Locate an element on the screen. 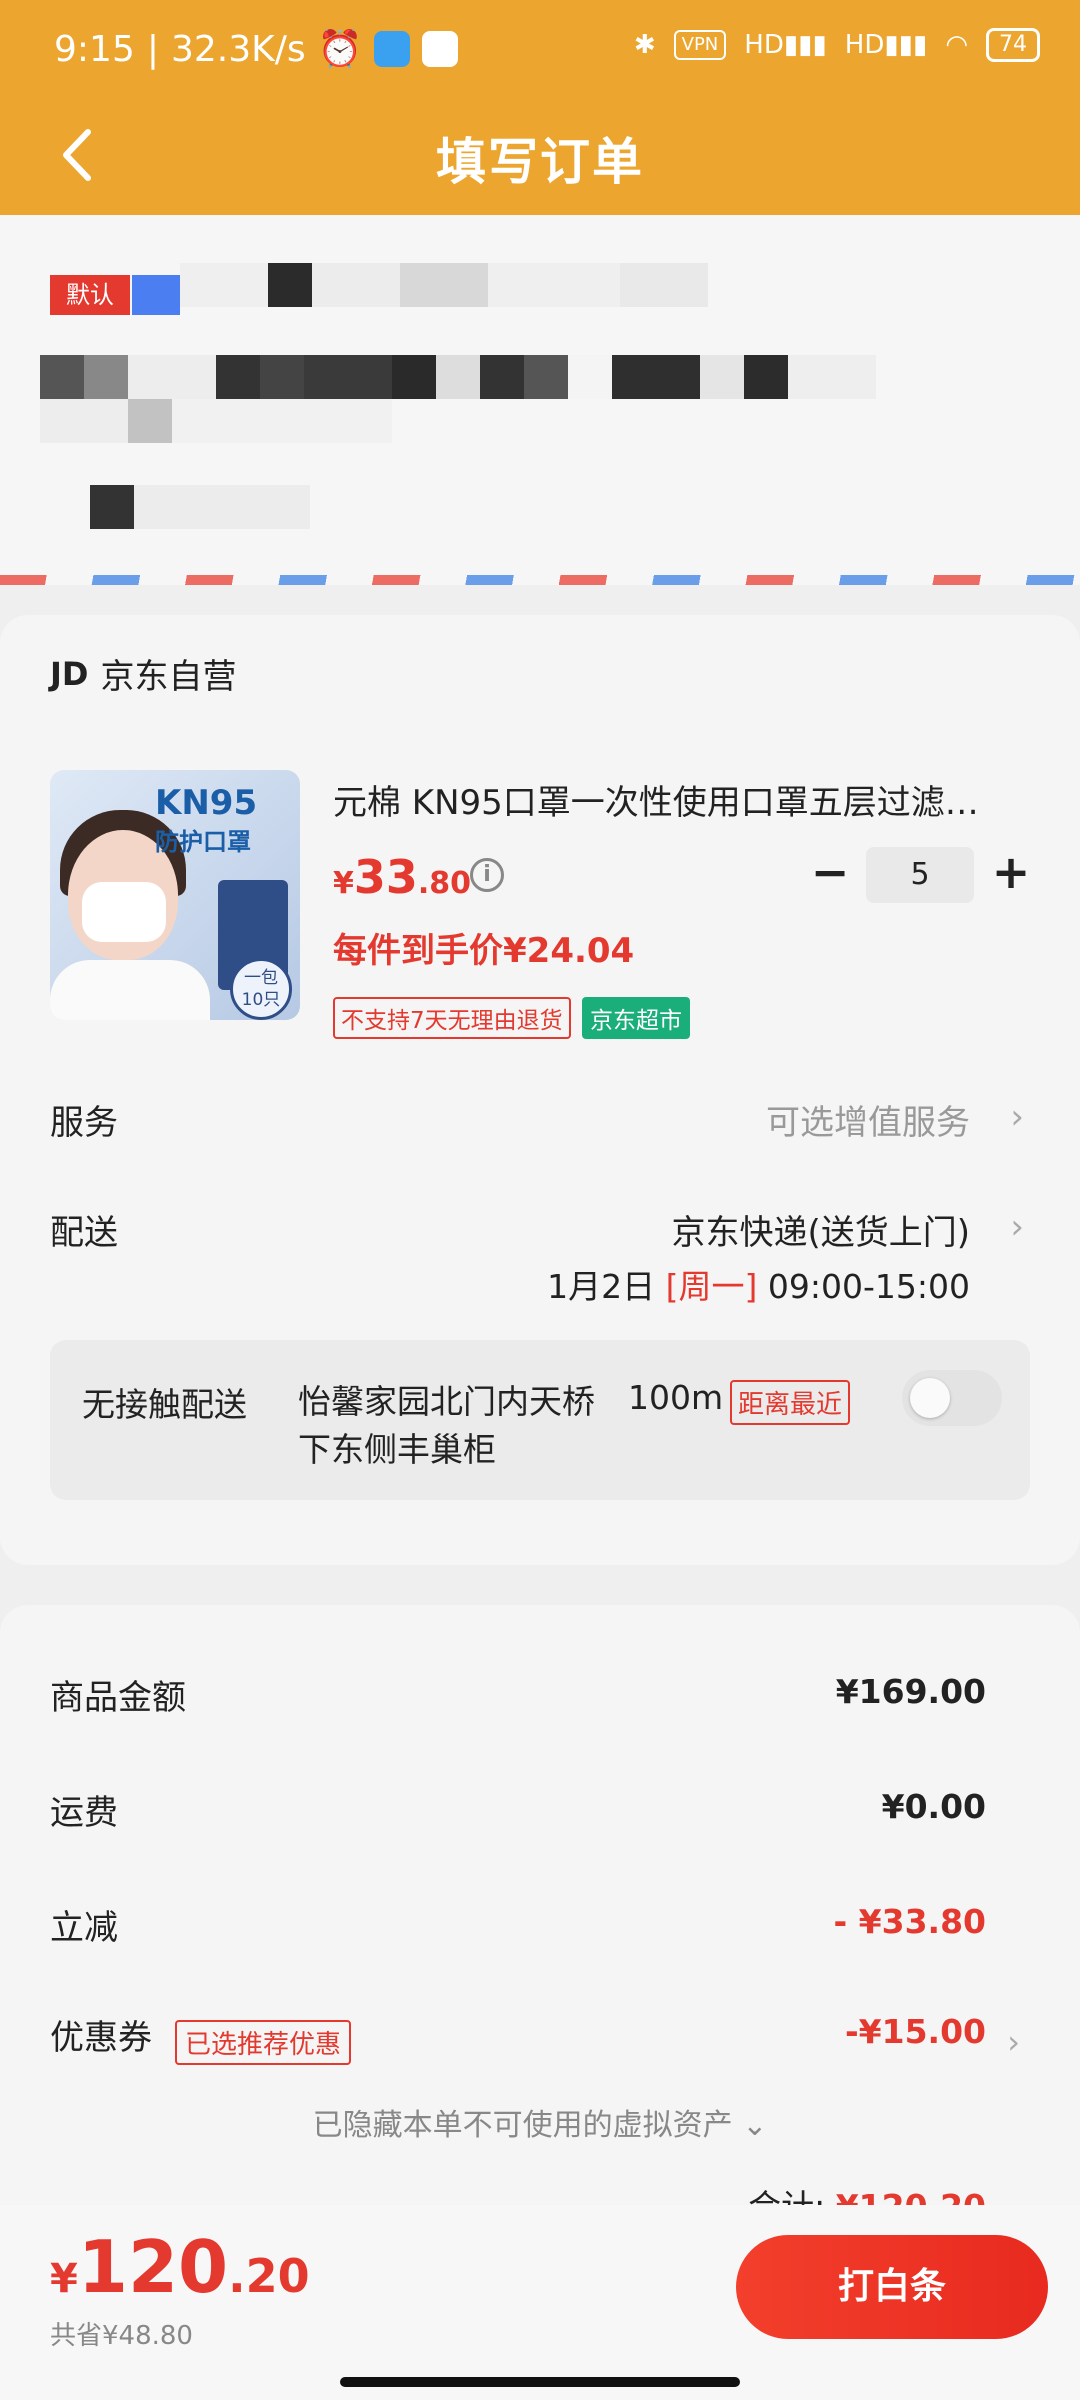 This screenshot has width=1080, height=2400. shop-header: JD 京东自营 is located at coordinates (143, 673).